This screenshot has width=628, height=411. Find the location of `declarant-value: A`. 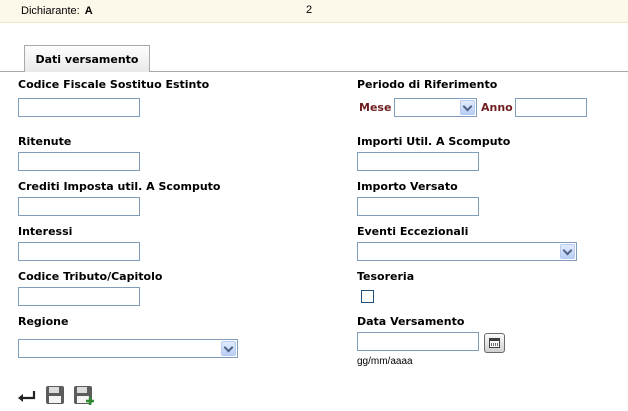

declarant-value: A is located at coordinates (88, 11).